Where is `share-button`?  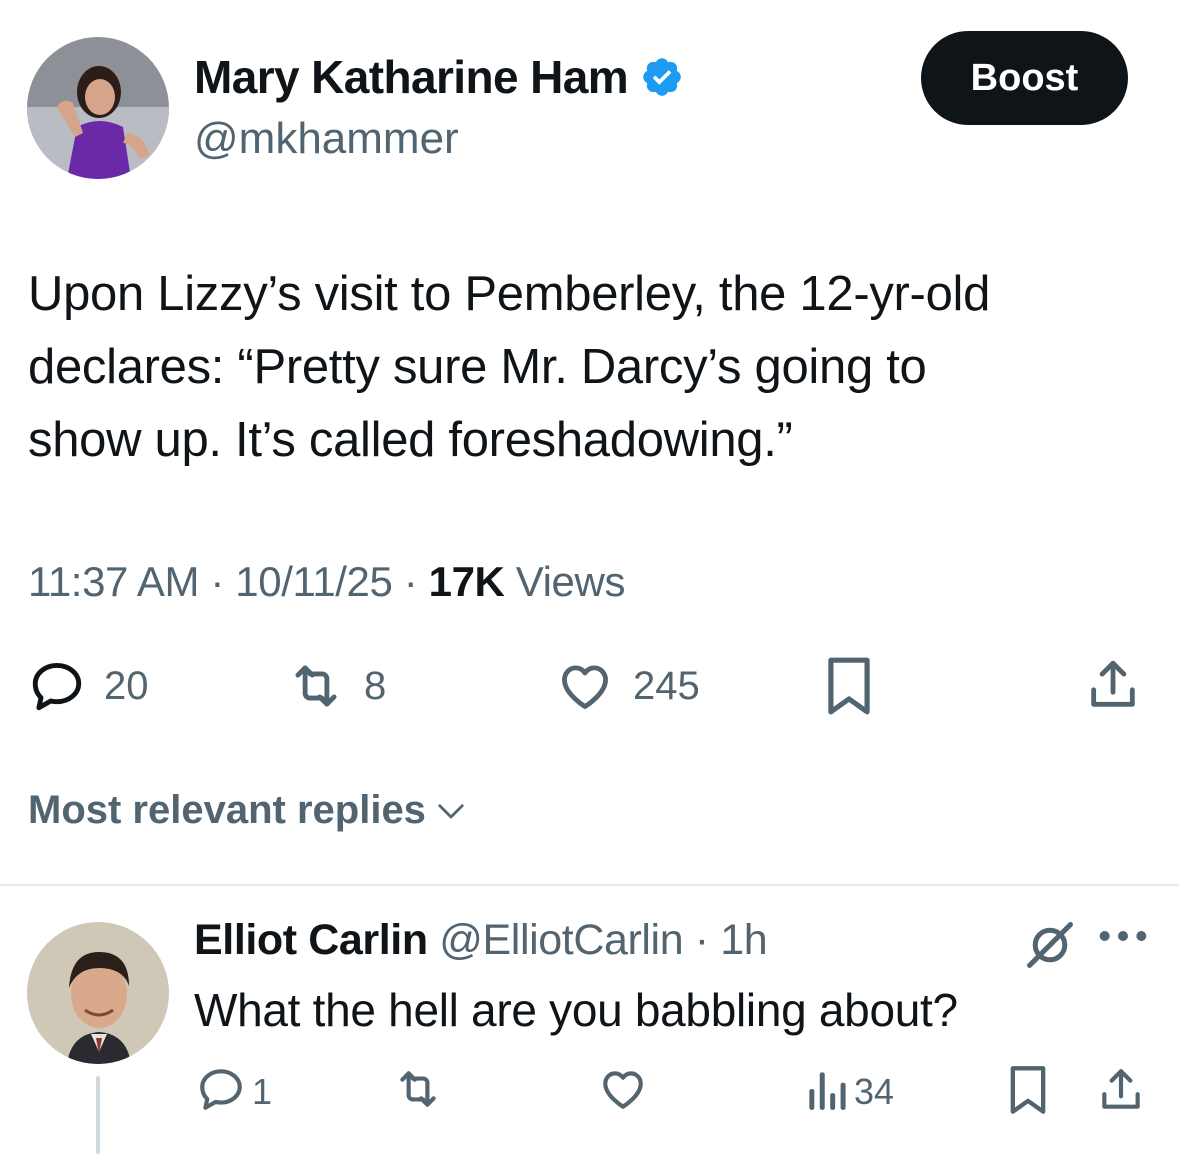
share-button is located at coordinates (1113, 685).